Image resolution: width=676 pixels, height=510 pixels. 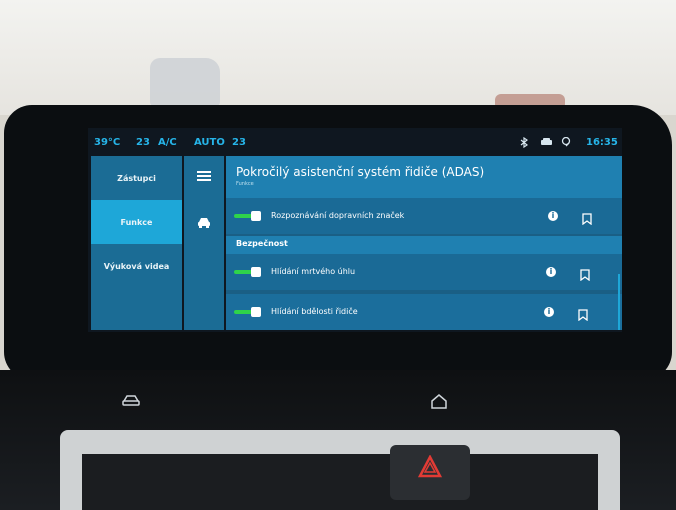 I want to click on setting-label: Hlídání bdělosti řidiče, so click(x=314, y=311).